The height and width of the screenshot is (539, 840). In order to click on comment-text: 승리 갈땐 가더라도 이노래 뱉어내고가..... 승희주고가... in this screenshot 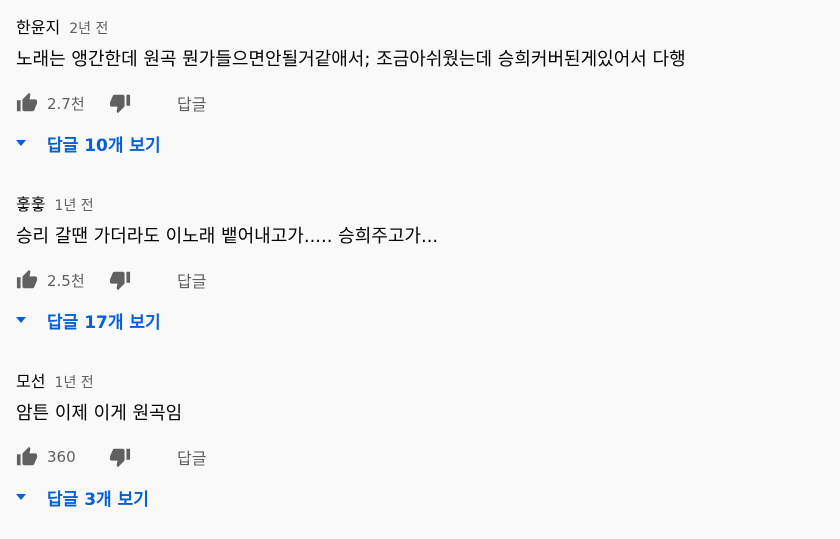, I will do `click(227, 236)`.